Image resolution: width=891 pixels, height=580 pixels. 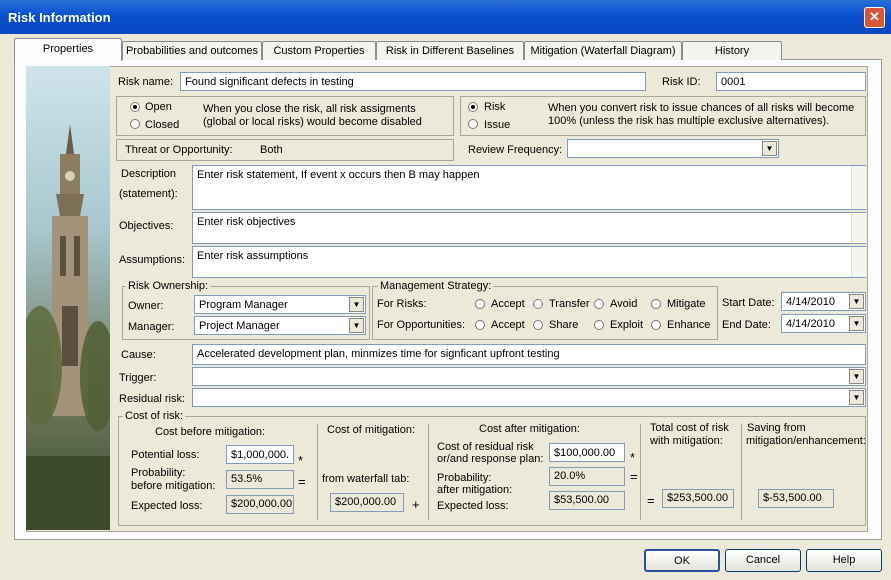 I want to click on saving-label: Saving from, so click(x=776, y=428).